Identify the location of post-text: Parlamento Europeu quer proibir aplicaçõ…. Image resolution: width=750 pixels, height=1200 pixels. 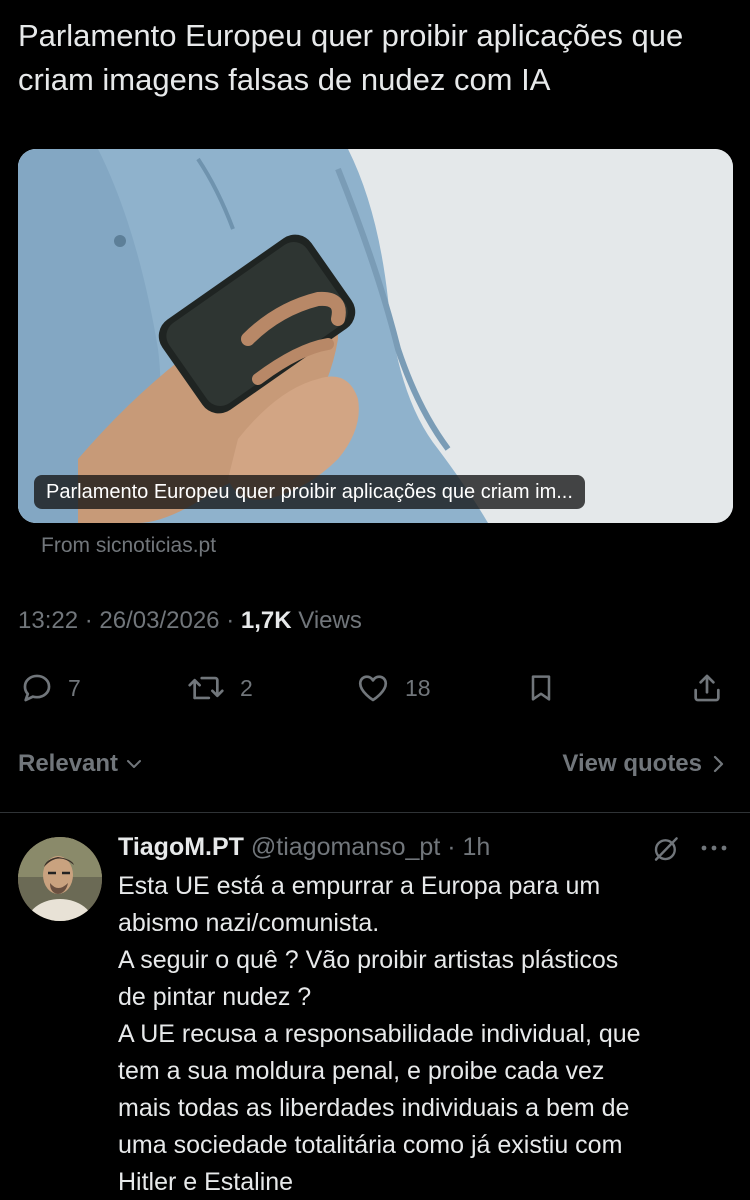
(375, 58).